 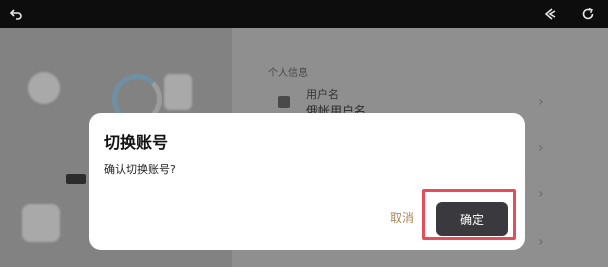 I want to click on row-label: 用户名, so click(x=322, y=94).